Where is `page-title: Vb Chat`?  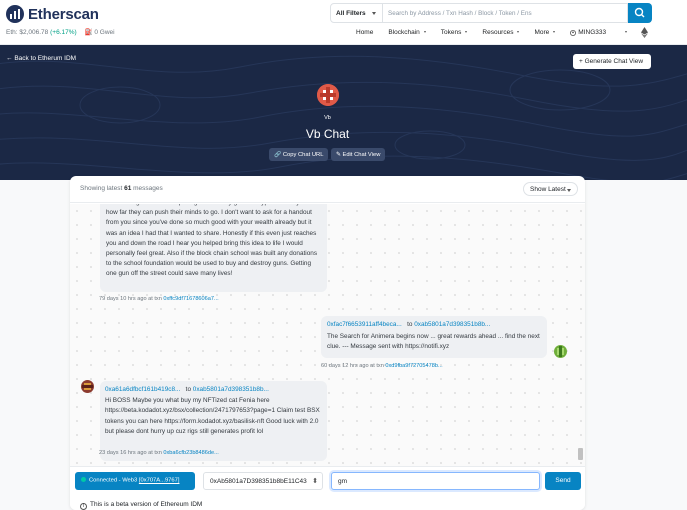
page-title: Vb Chat is located at coordinates (327, 134).